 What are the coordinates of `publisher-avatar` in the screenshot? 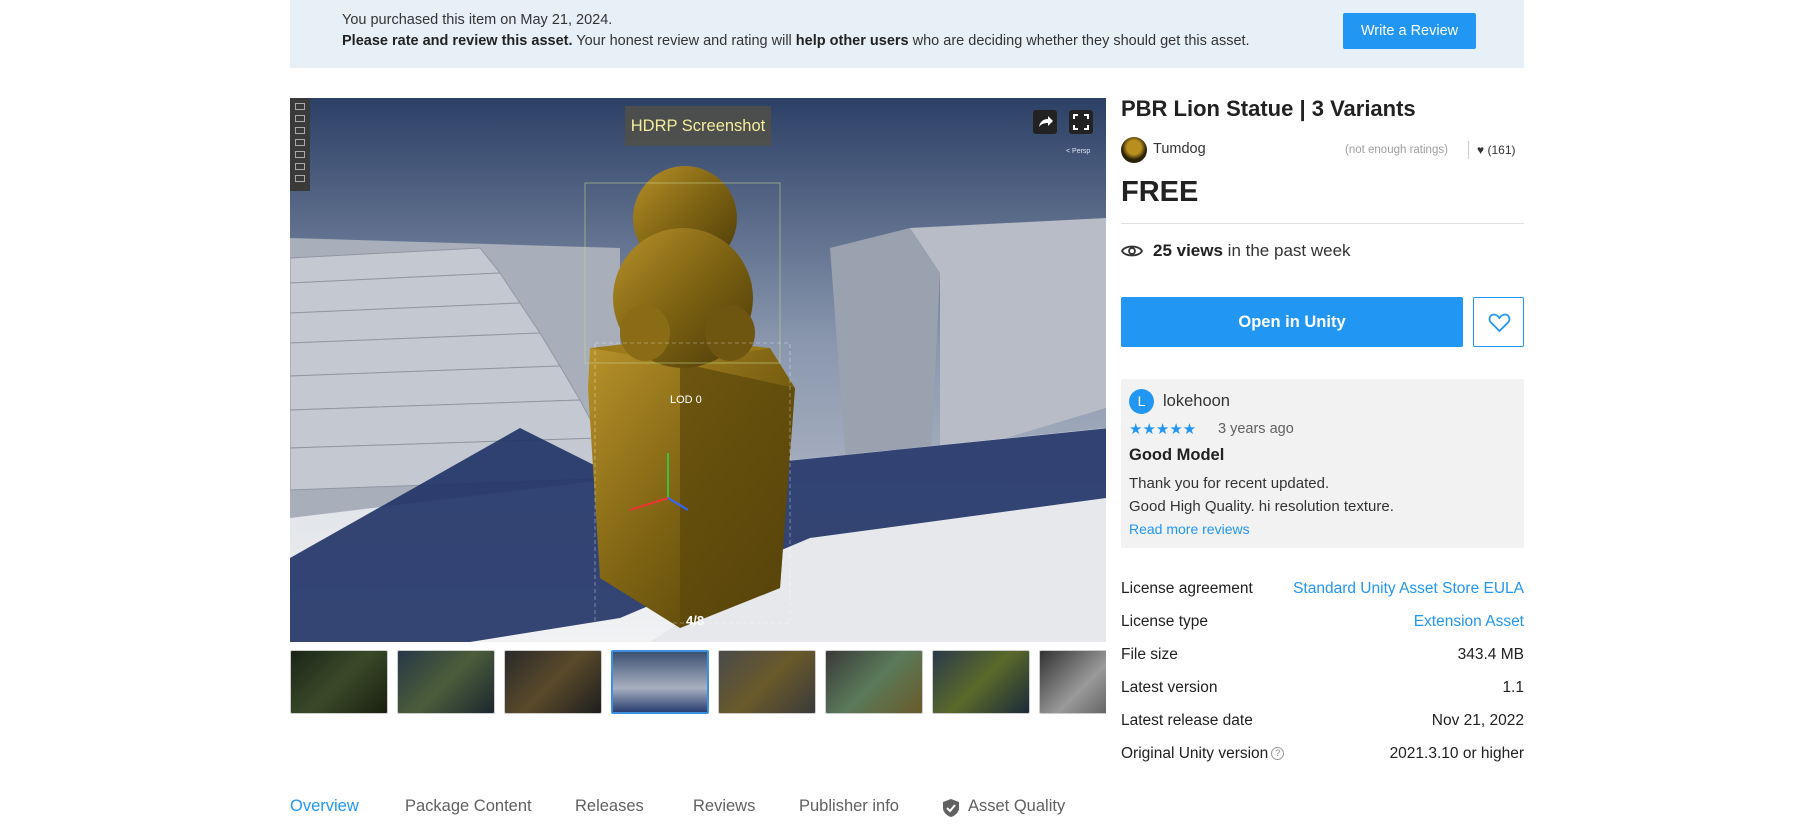 It's located at (1134, 150).